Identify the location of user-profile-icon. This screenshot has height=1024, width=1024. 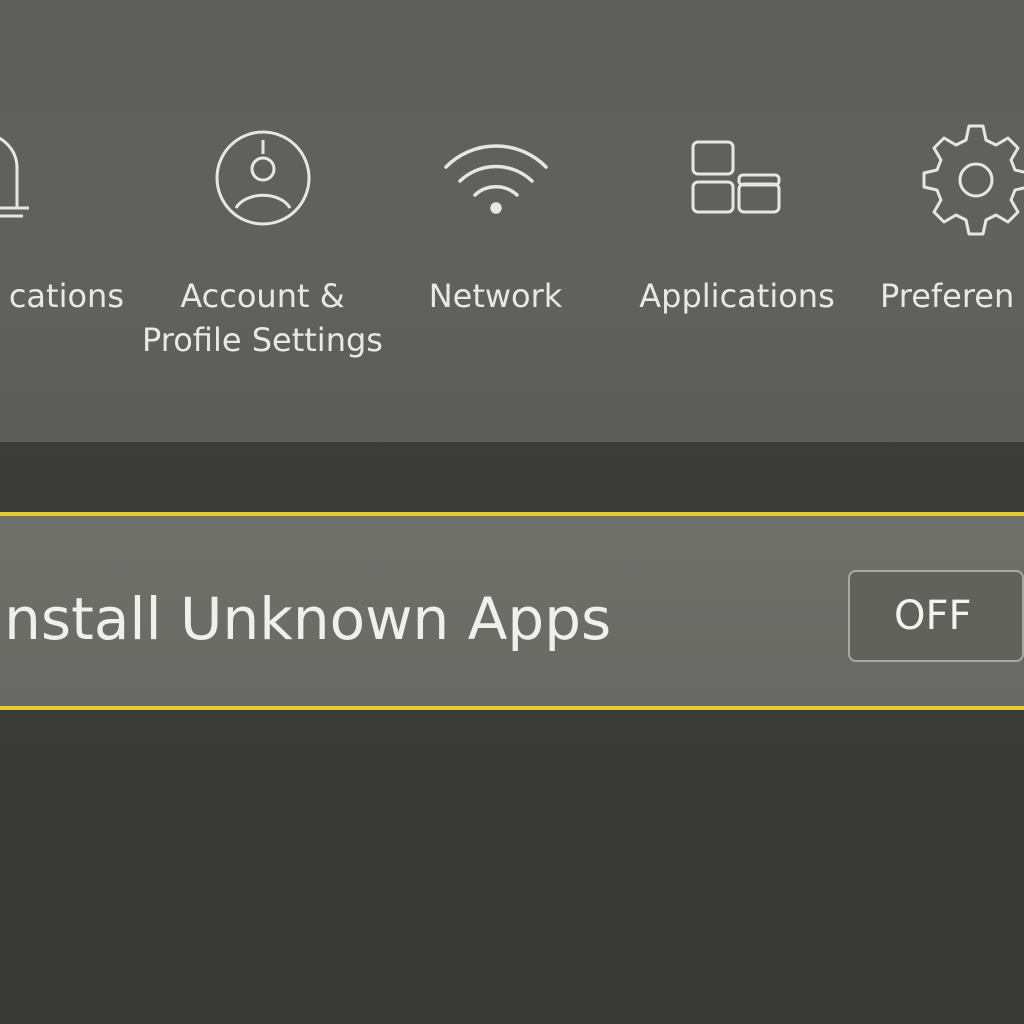
(263, 180).